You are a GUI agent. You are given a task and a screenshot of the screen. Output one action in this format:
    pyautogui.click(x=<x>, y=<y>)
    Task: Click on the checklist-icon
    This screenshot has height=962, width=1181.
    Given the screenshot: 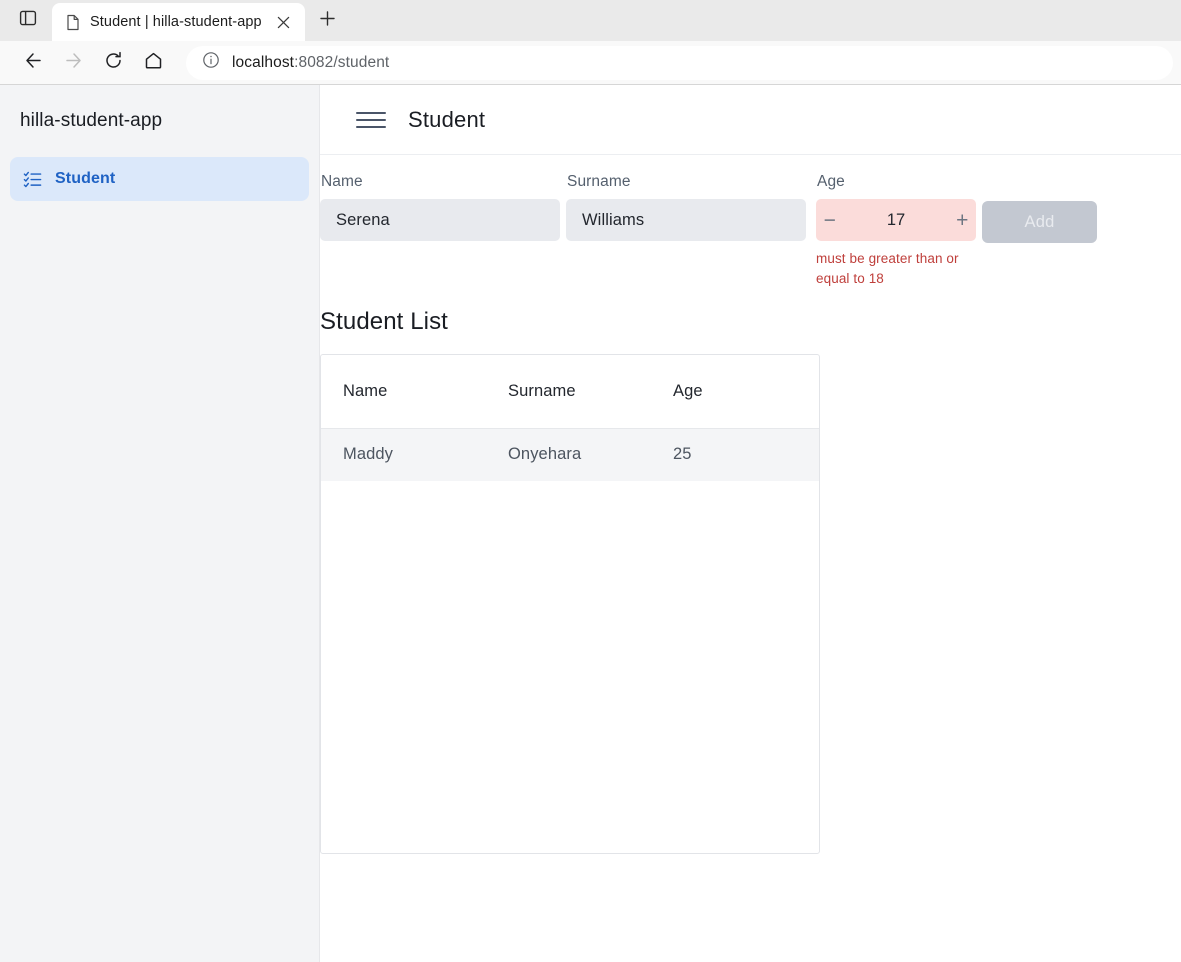 What is the action you would take?
    pyautogui.click(x=32, y=179)
    